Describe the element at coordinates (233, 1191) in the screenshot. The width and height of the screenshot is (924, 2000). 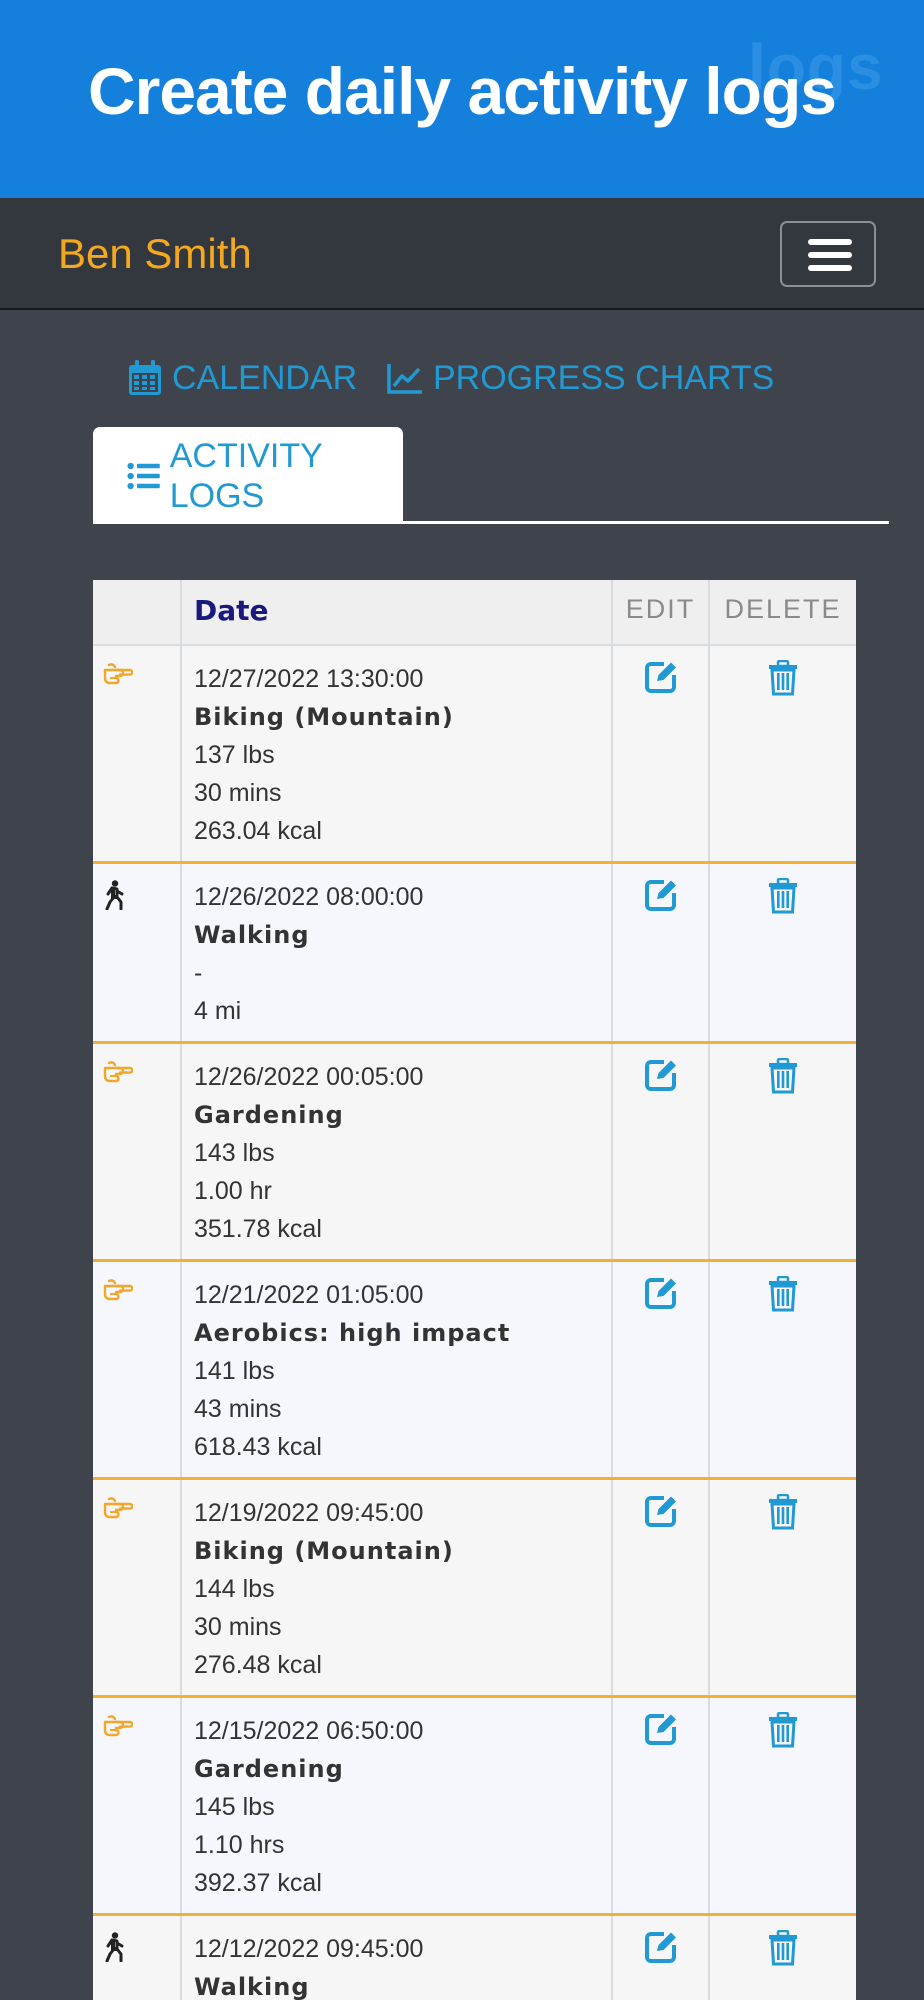
I see `log-detail: 1.00 hr` at that location.